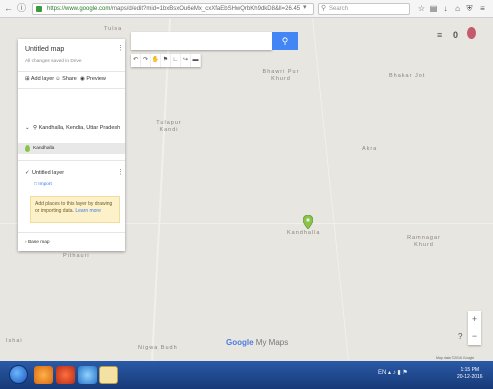 Image resolution: width=493 pixels, height=389 pixels. Describe the element at coordinates (14, 341) in the screenshot. I see `place-label: Ishai` at that location.